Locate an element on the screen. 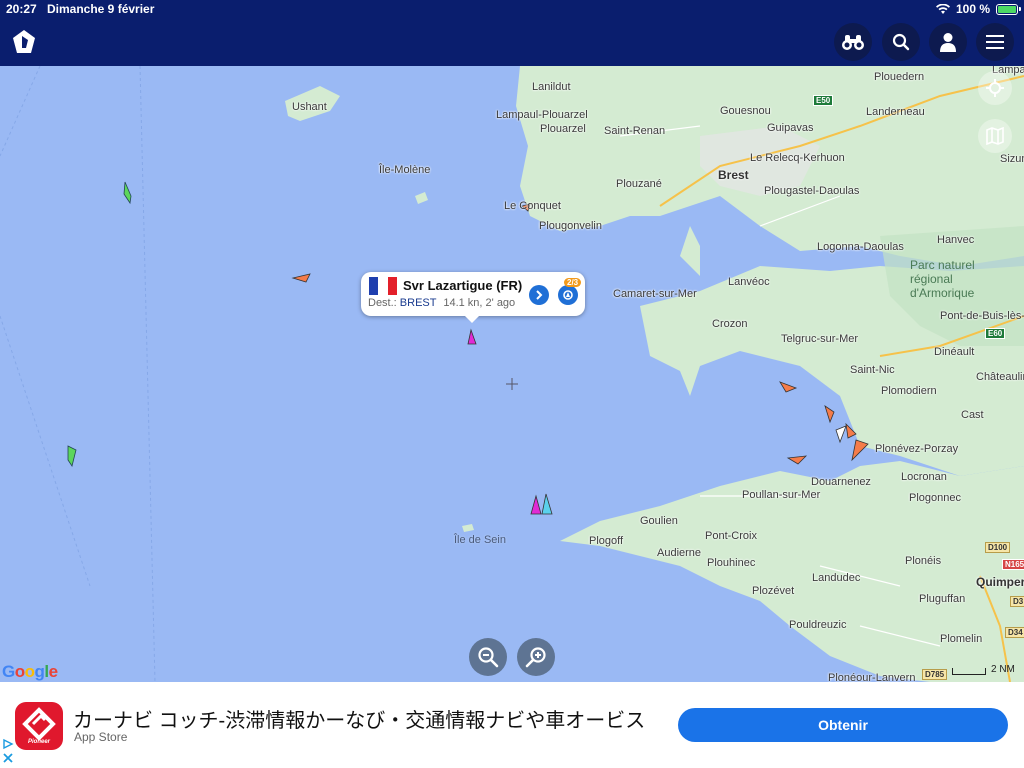 The image size is (1024, 768). menu-icon is located at coordinates (995, 42).